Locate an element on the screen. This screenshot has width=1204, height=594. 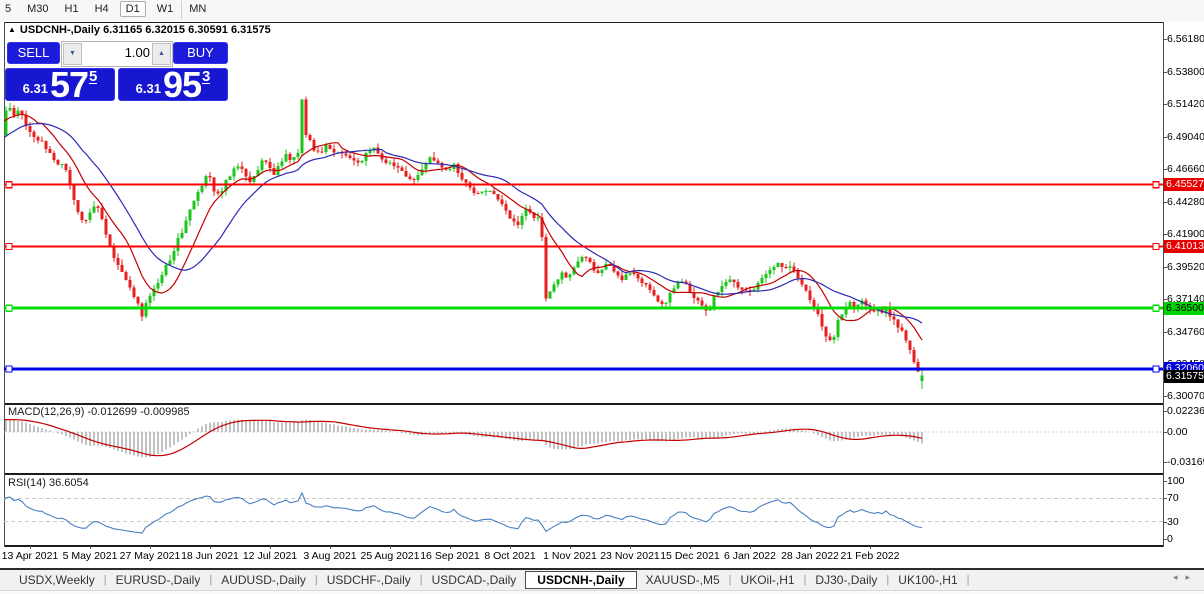
one-click-trading-panel: SELL ▼ 1.00 ▲ BUY 6.31 57 5 6.31 95 3 is located at coordinates (116, 73).